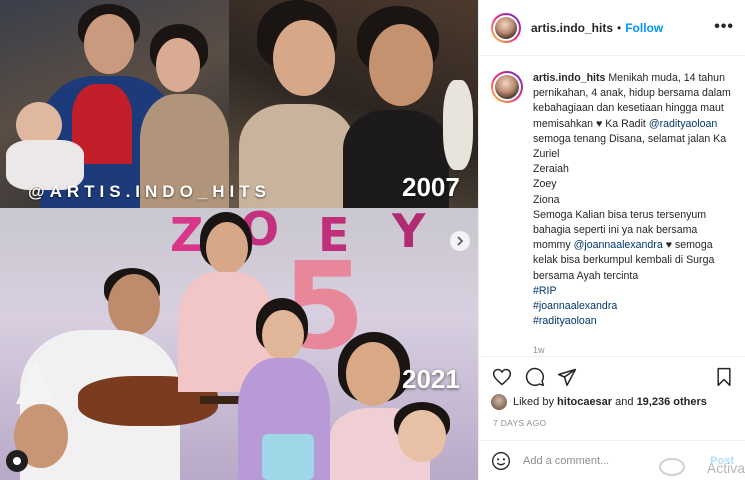  I want to click on smile-icon, so click(501, 461).